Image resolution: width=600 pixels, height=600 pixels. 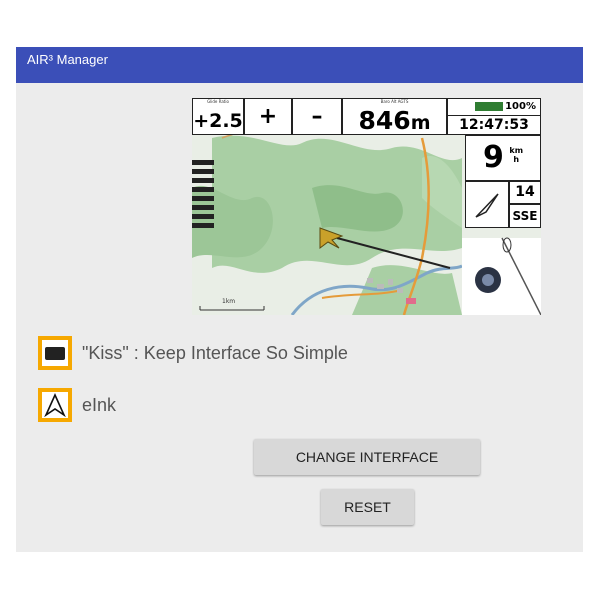 I want to click on clock-value: 12:47:53, so click(x=494, y=125).